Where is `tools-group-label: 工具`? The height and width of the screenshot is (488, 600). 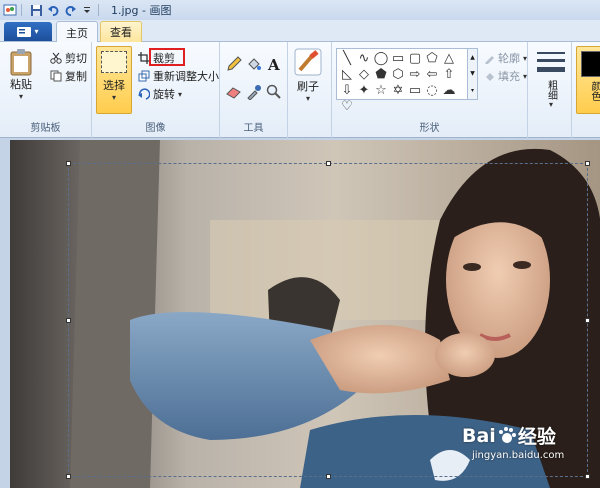 tools-group-label: 工具 is located at coordinates (253, 128).